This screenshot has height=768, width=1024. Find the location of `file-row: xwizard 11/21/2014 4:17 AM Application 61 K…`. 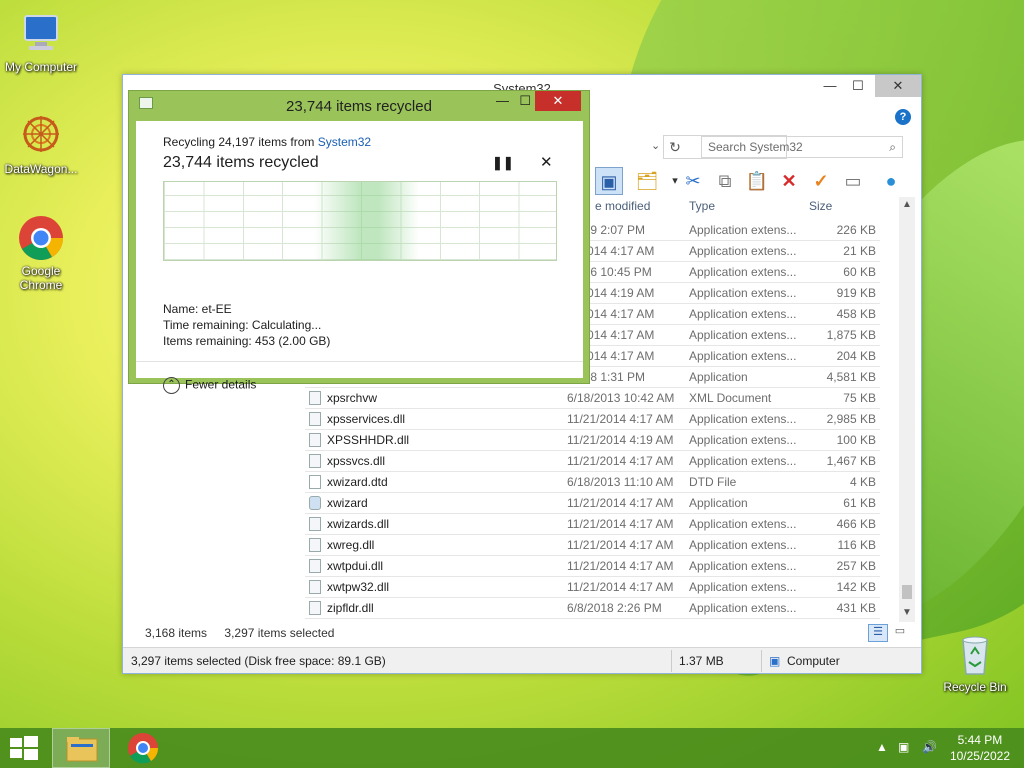

file-row: xwizard 11/21/2014 4:17 AM Application 61 K… is located at coordinates (592, 503).